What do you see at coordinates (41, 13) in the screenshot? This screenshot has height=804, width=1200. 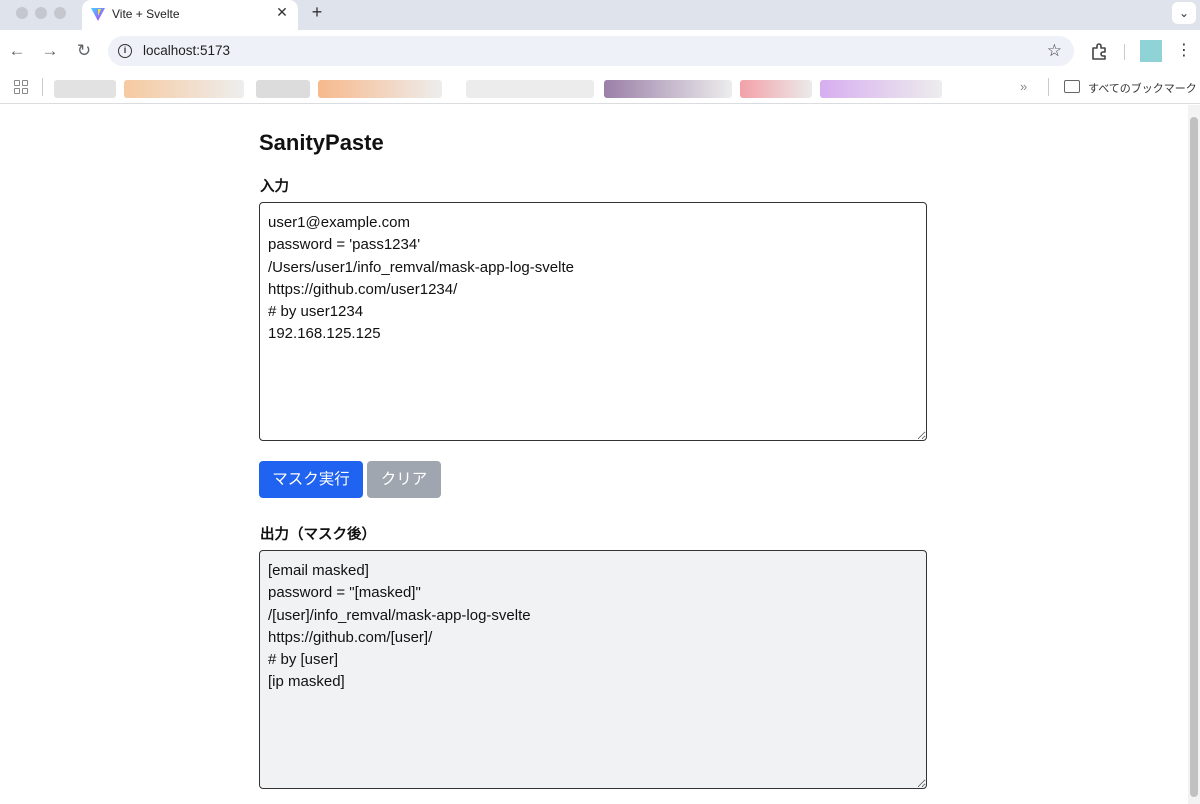 I see `window-minimize-dot` at bounding box center [41, 13].